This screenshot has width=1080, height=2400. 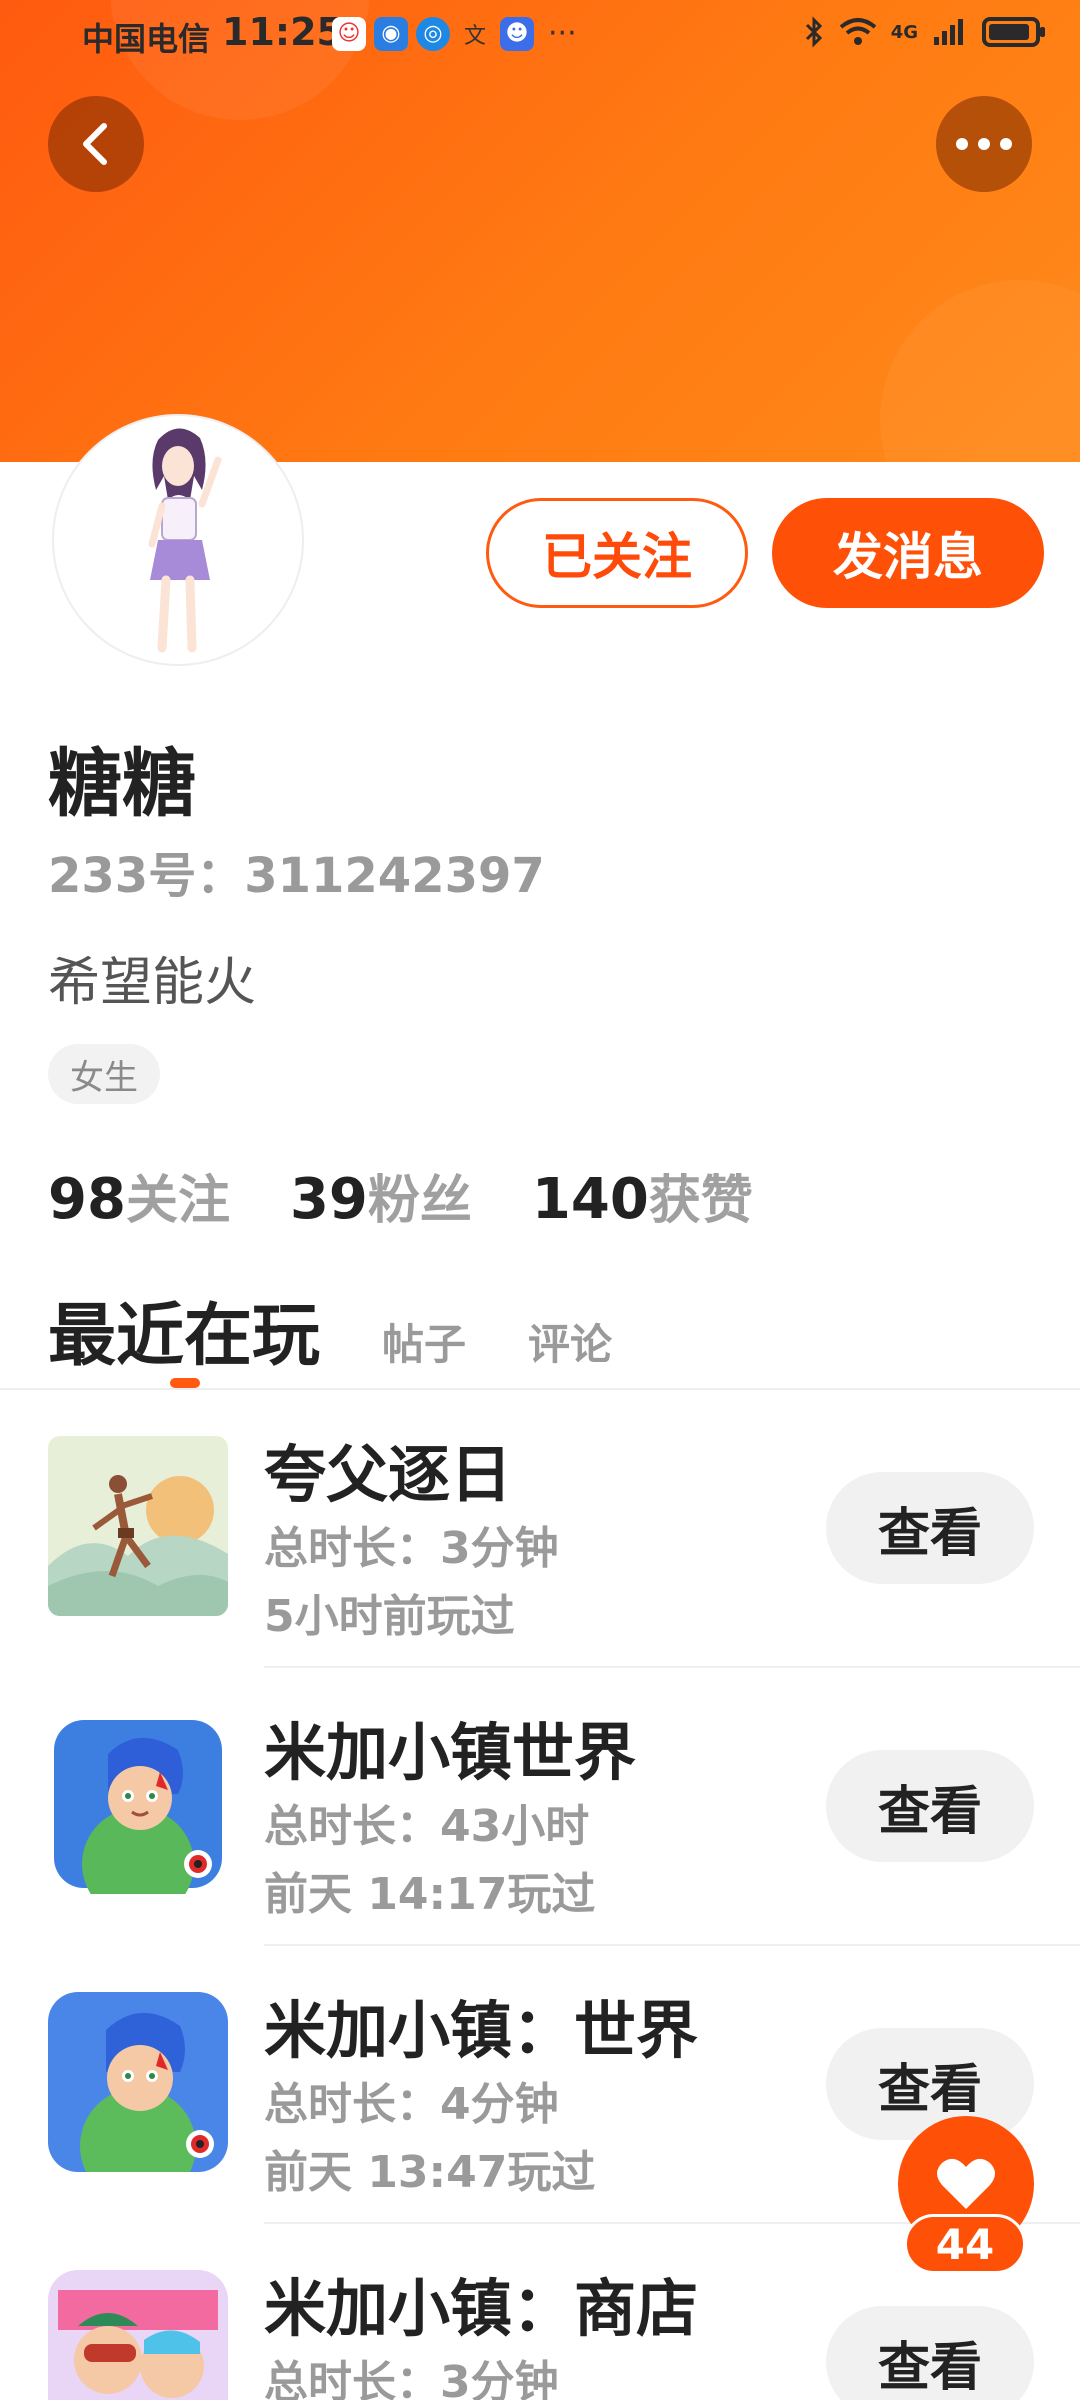 What do you see at coordinates (617, 553) in the screenshot?
I see `following-button: 已关注` at bounding box center [617, 553].